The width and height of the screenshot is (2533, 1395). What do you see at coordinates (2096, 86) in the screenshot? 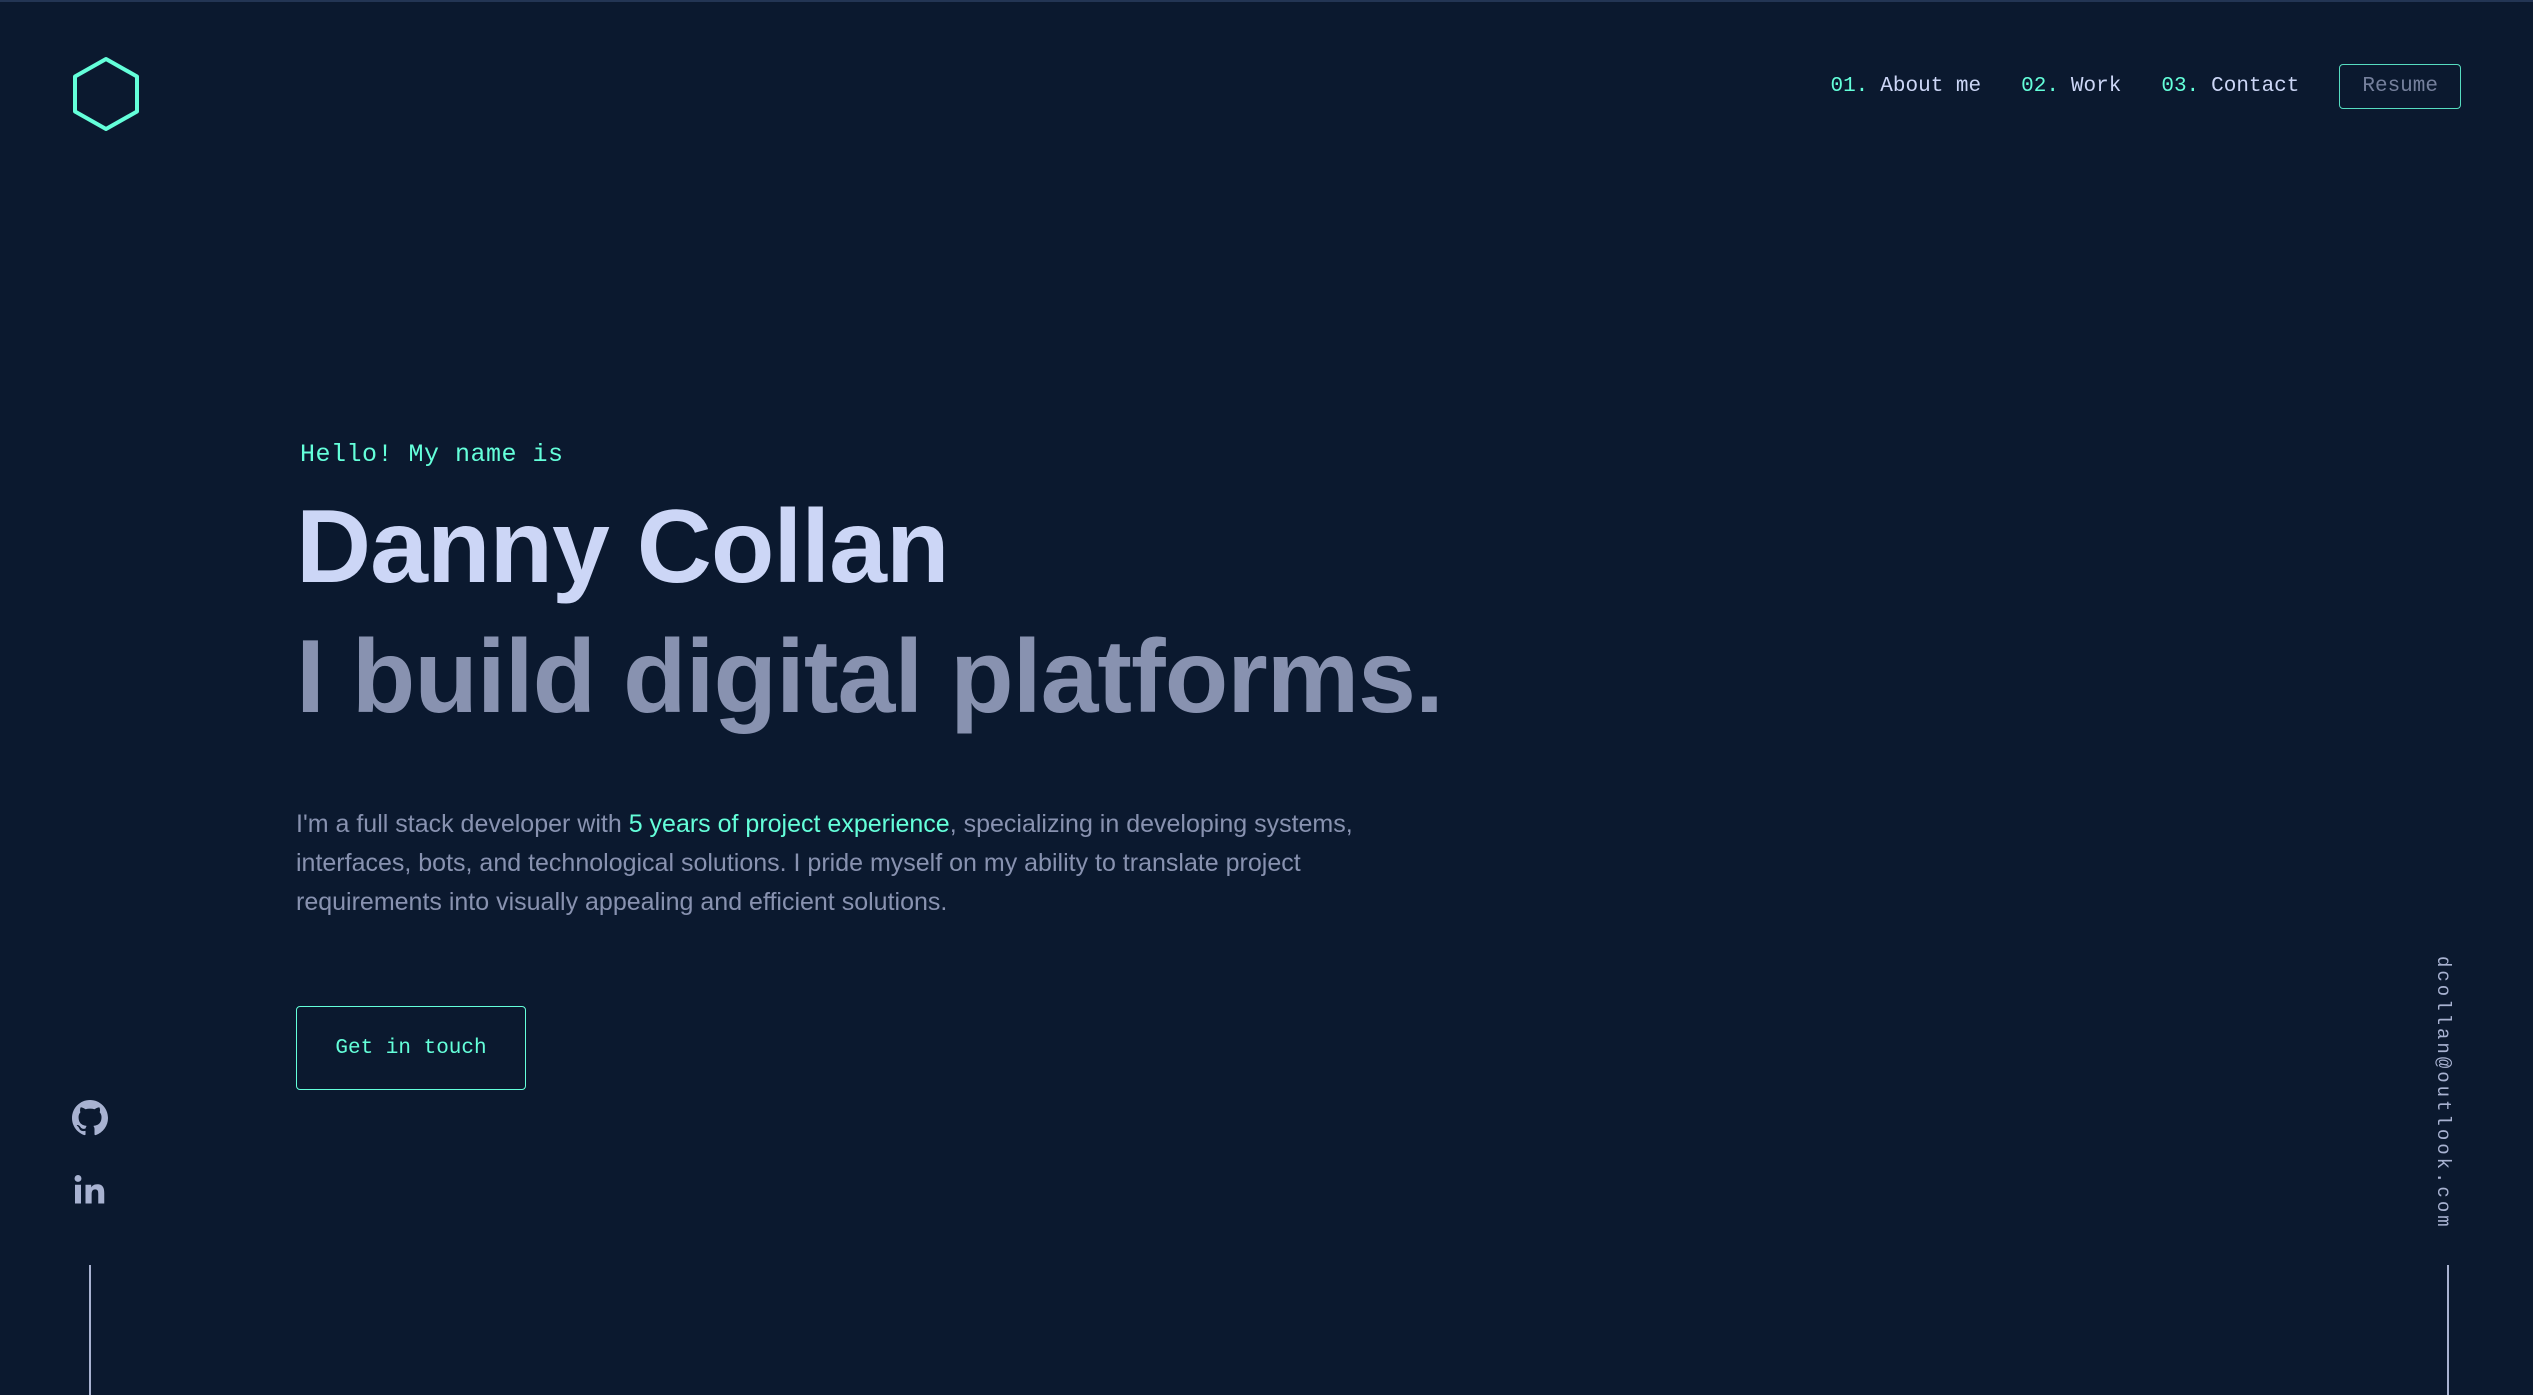
I see `nav-work-label: Work` at bounding box center [2096, 86].